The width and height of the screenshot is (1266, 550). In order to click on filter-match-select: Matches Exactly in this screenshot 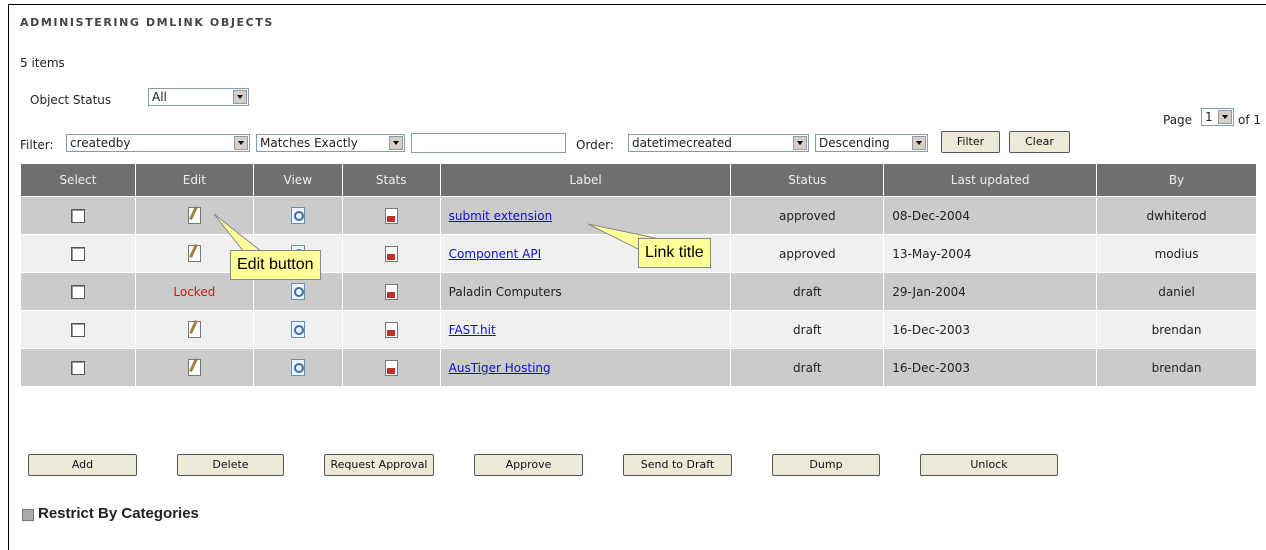, I will do `click(330, 143)`.